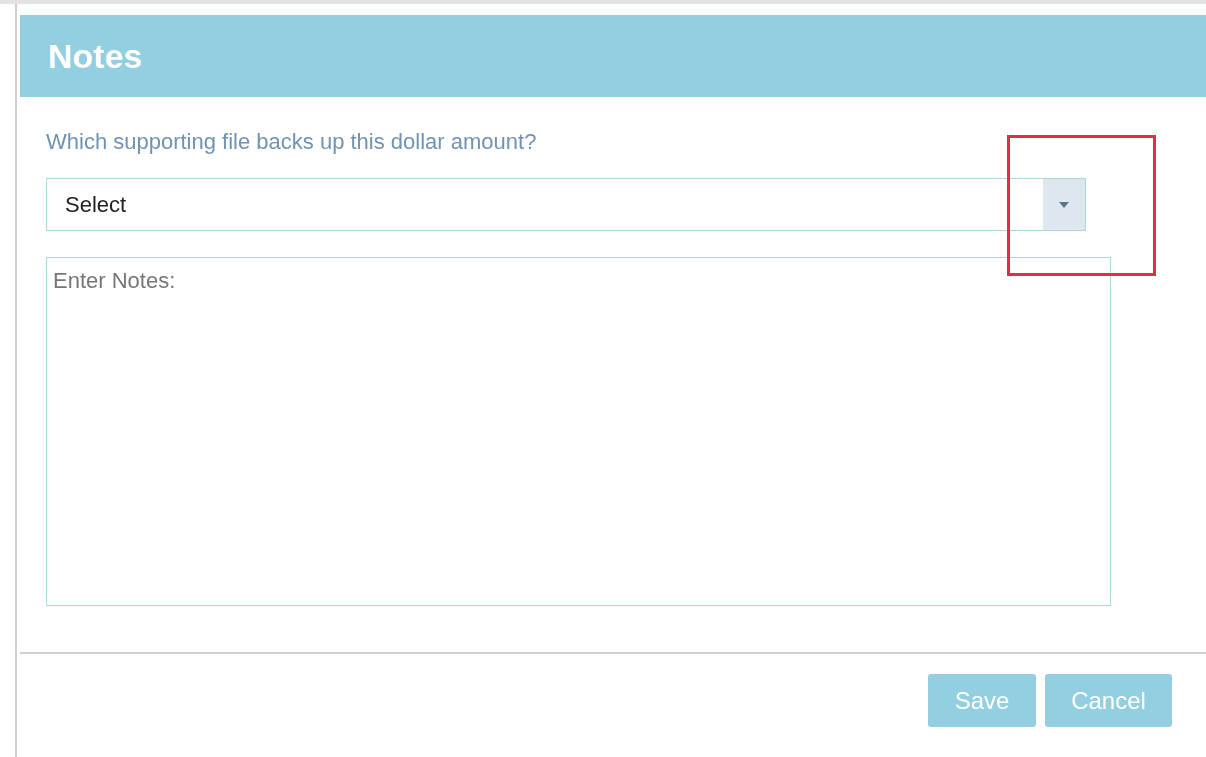 The image size is (1206, 757). I want to click on file-select: Select, so click(566, 204).